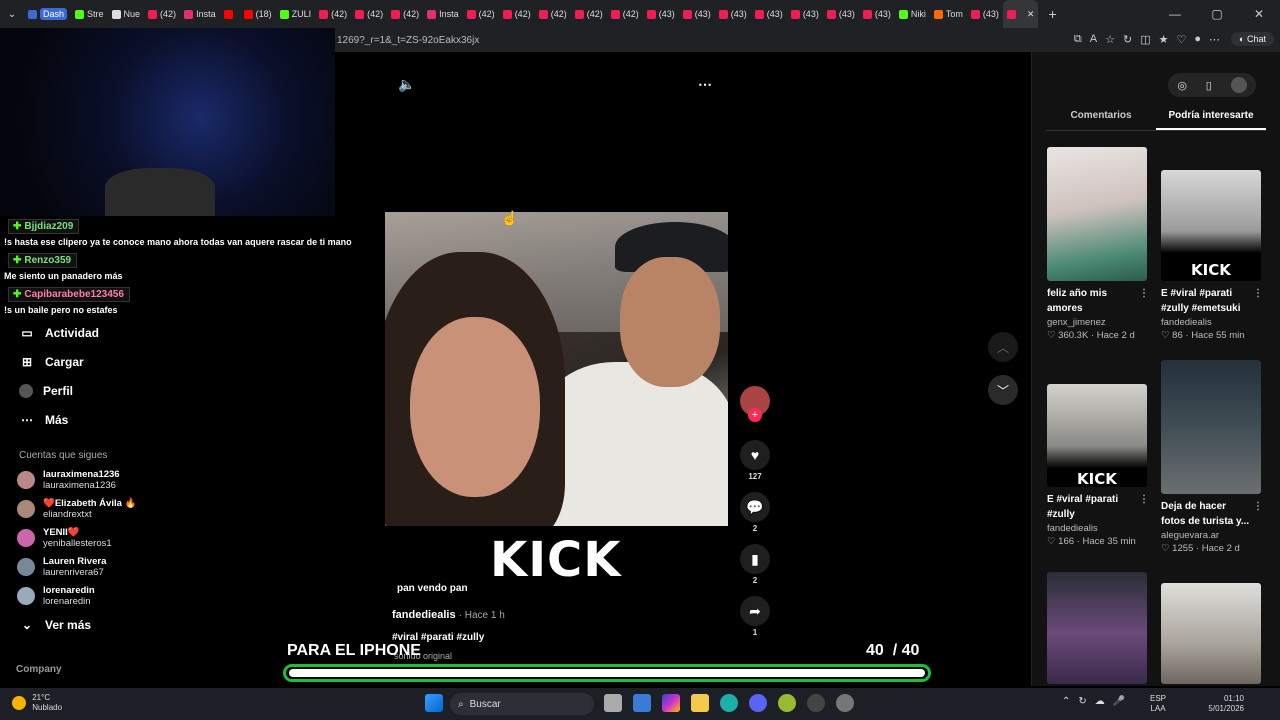  Describe the element at coordinates (1119, 701) in the screenshot. I see `mic-icon: 🎤` at that location.